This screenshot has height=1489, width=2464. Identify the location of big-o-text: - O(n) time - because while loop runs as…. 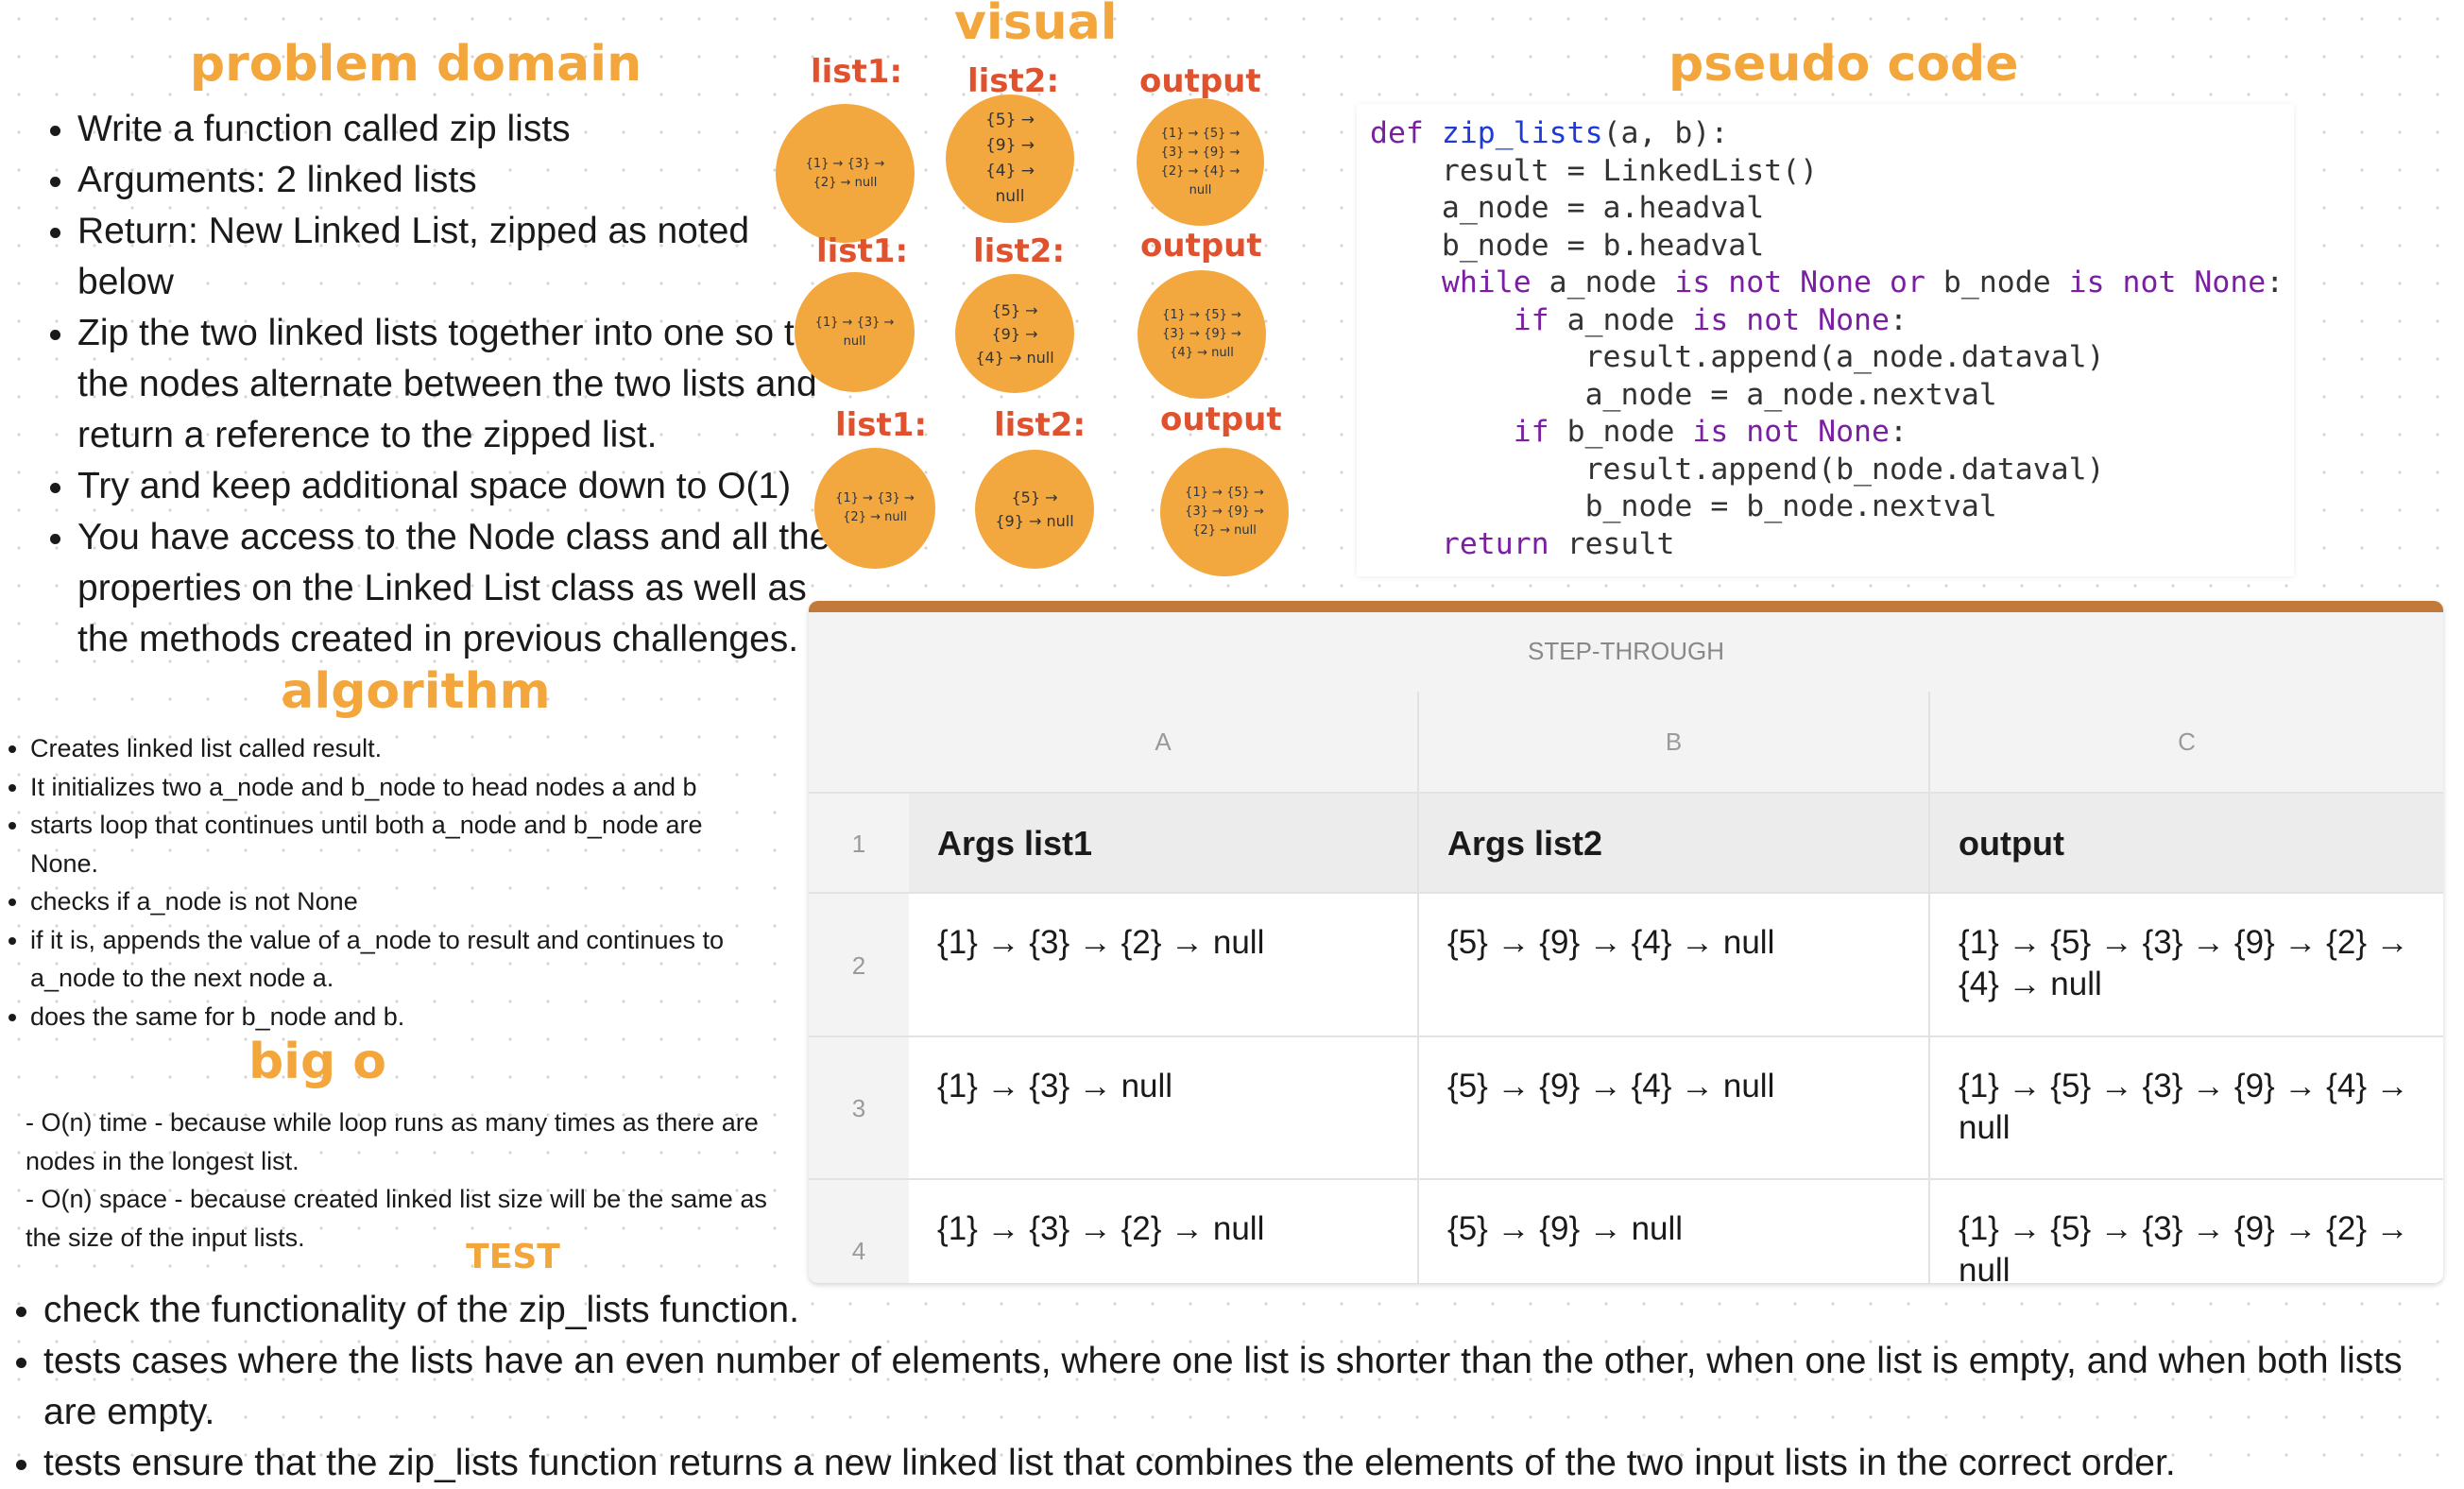
(403, 1180).